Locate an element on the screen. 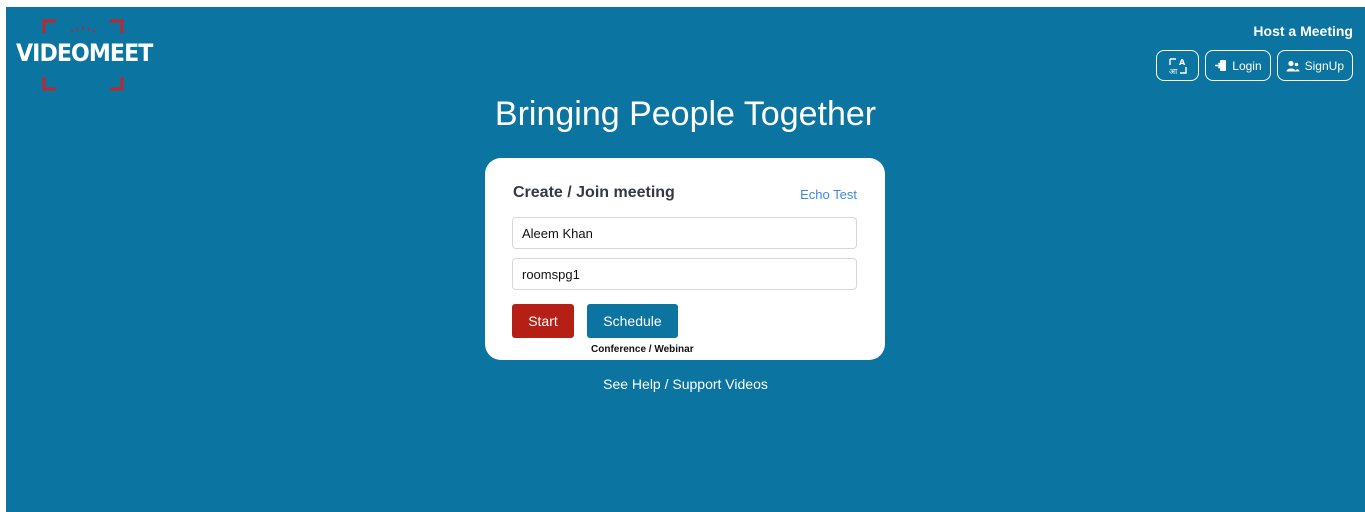  schedule-sublabel: Conference / Webinar is located at coordinates (642, 349).